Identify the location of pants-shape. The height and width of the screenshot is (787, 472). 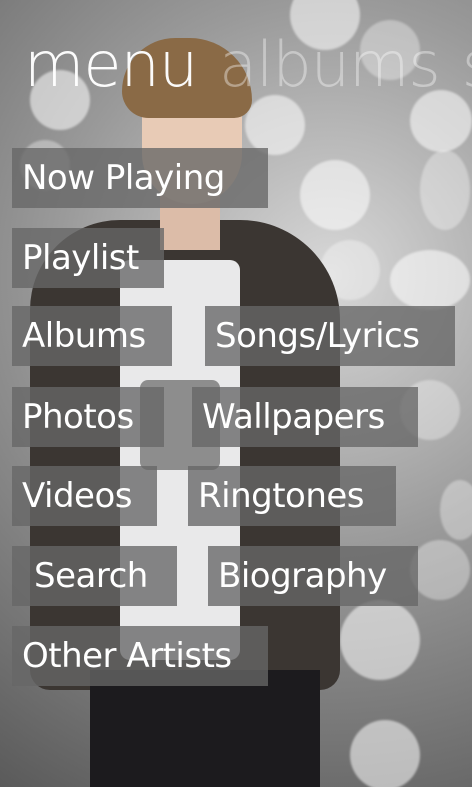
(205, 728).